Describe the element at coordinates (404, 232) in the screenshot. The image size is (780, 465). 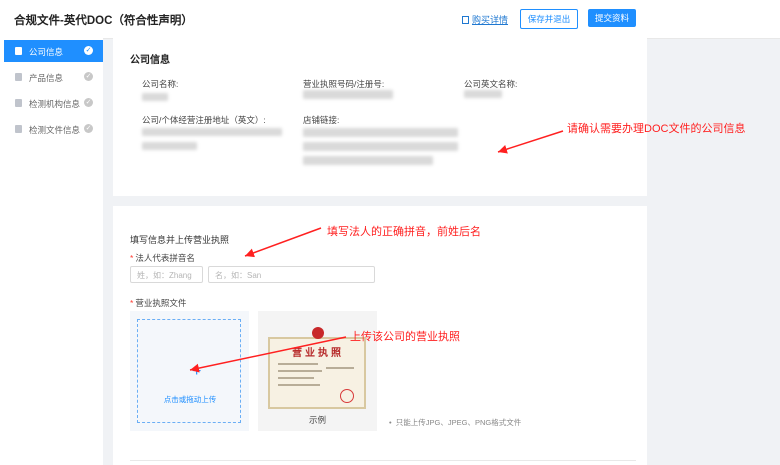
I see `annotation-fill-legal-name: 填写法人的正确拼音，前姓后名` at that location.